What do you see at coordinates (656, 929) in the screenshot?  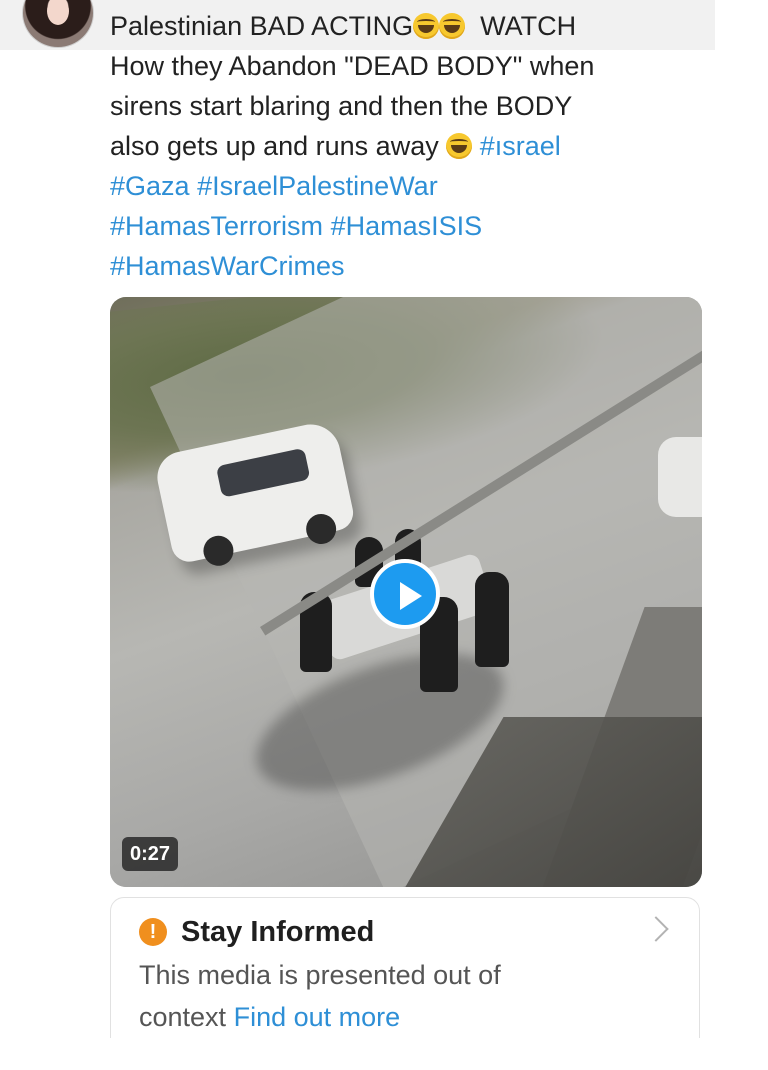 I see `chevron-right-icon` at bounding box center [656, 929].